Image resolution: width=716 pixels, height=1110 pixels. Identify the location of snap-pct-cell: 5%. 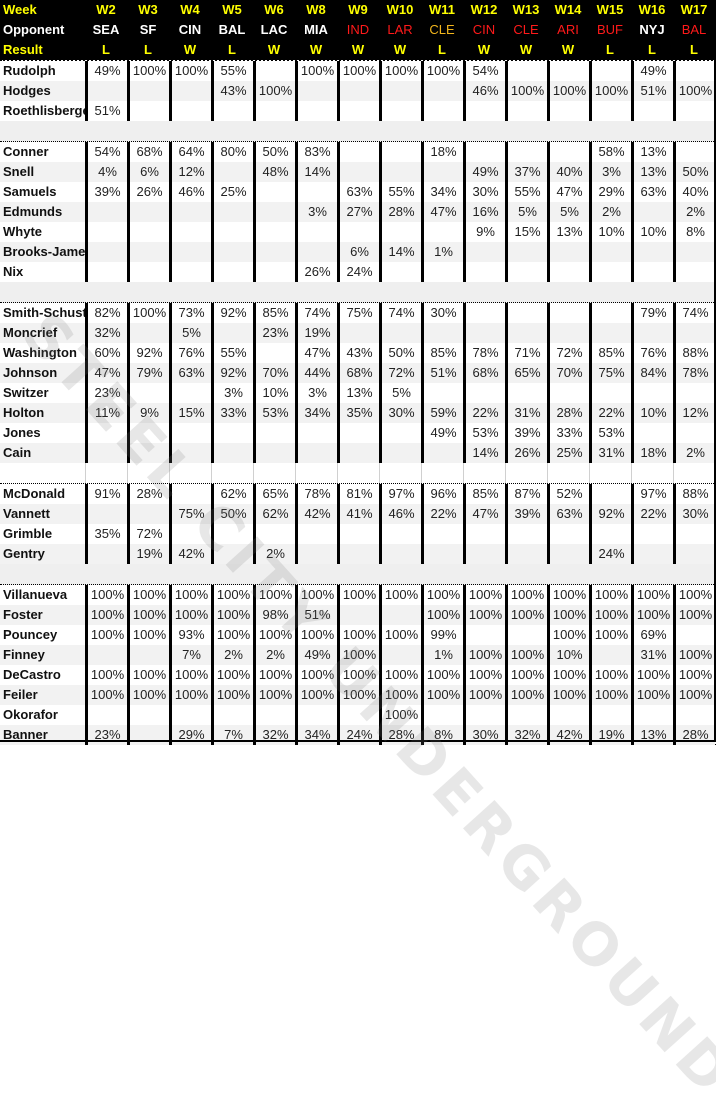
(400, 393).